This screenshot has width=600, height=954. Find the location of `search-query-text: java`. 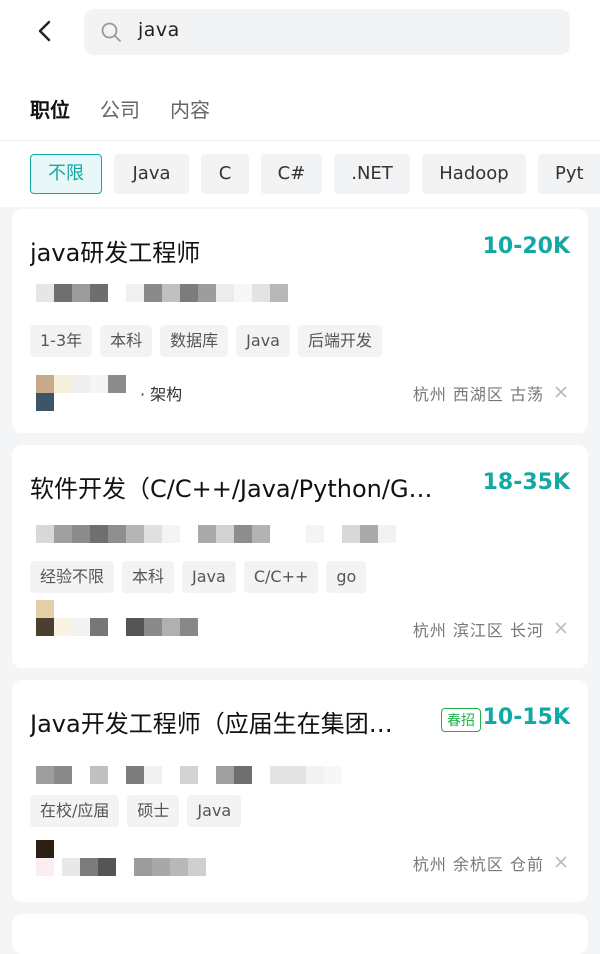

search-query-text: java is located at coordinates (159, 30).